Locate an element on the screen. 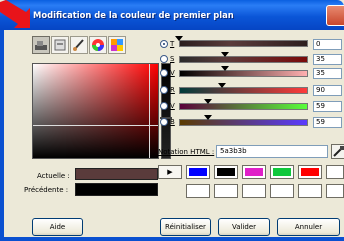 Image resolution: width=344 pixels, height=241 pixels. html-notation-input: 5a3b3b is located at coordinates (272, 151).